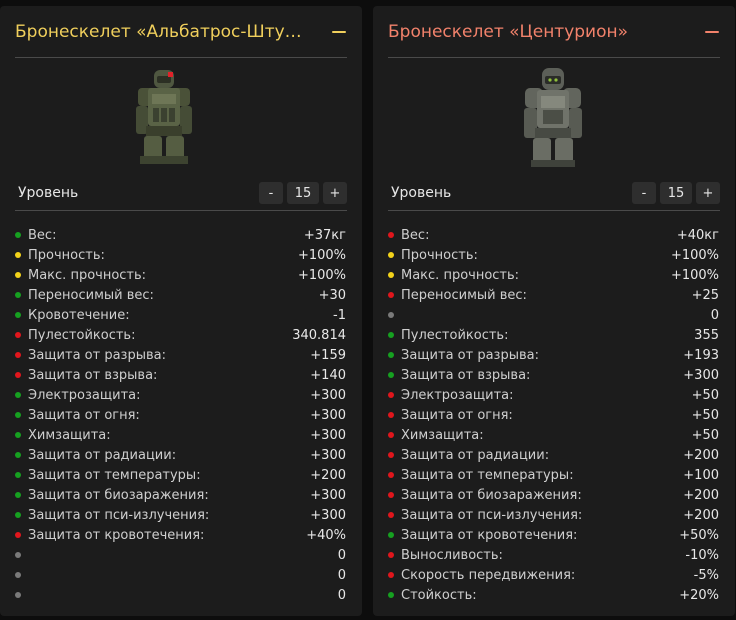 The image size is (736, 620). Describe the element at coordinates (697, 235) in the screenshot. I see `stat-value: +40кг` at that location.